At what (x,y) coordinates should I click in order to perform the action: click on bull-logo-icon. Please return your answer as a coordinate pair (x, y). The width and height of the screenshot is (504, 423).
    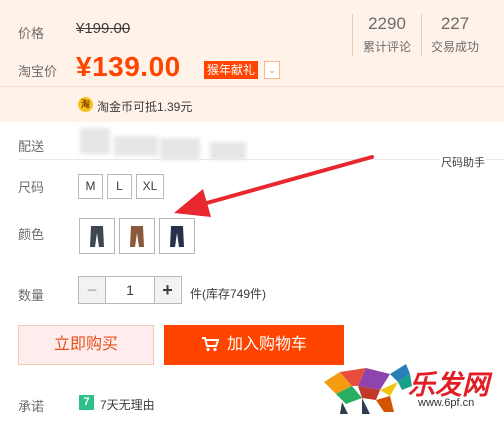
    Looking at the image, I should click on (368, 389).